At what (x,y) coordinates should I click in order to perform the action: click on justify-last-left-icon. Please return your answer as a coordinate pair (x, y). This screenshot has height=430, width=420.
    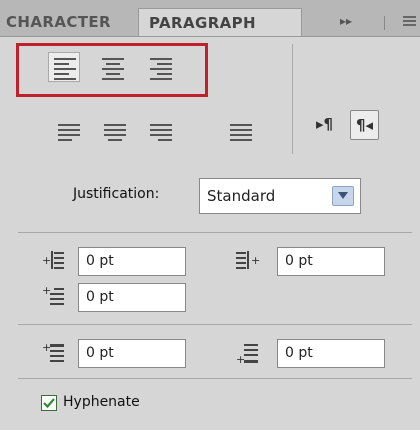
    Looking at the image, I should click on (69, 134).